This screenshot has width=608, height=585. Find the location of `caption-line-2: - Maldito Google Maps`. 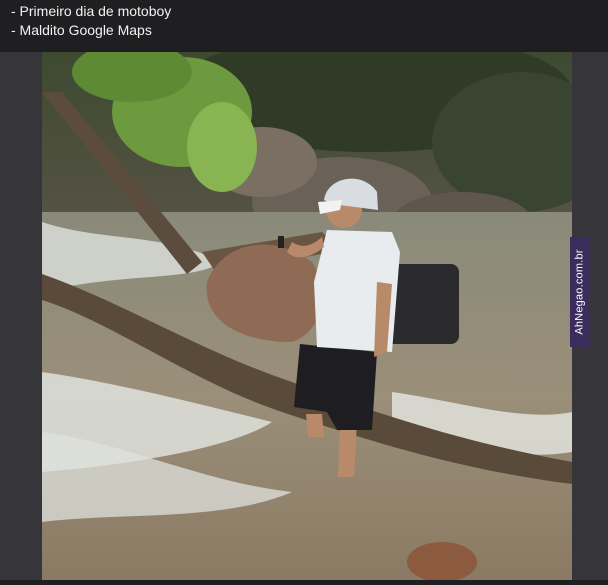

caption-line-2: - Maldito Google Maps is located at coordinates (81, 30).